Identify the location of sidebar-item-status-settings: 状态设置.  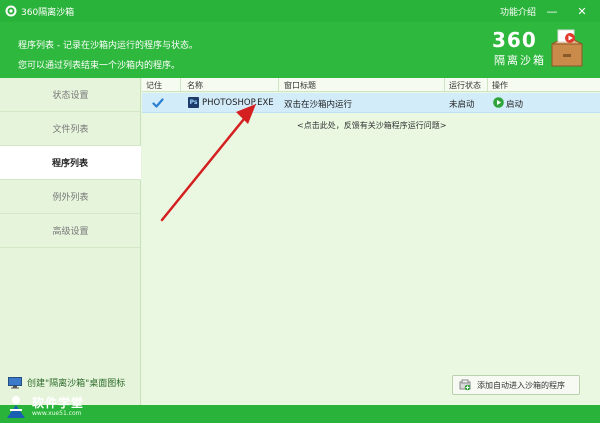
(70, 95).